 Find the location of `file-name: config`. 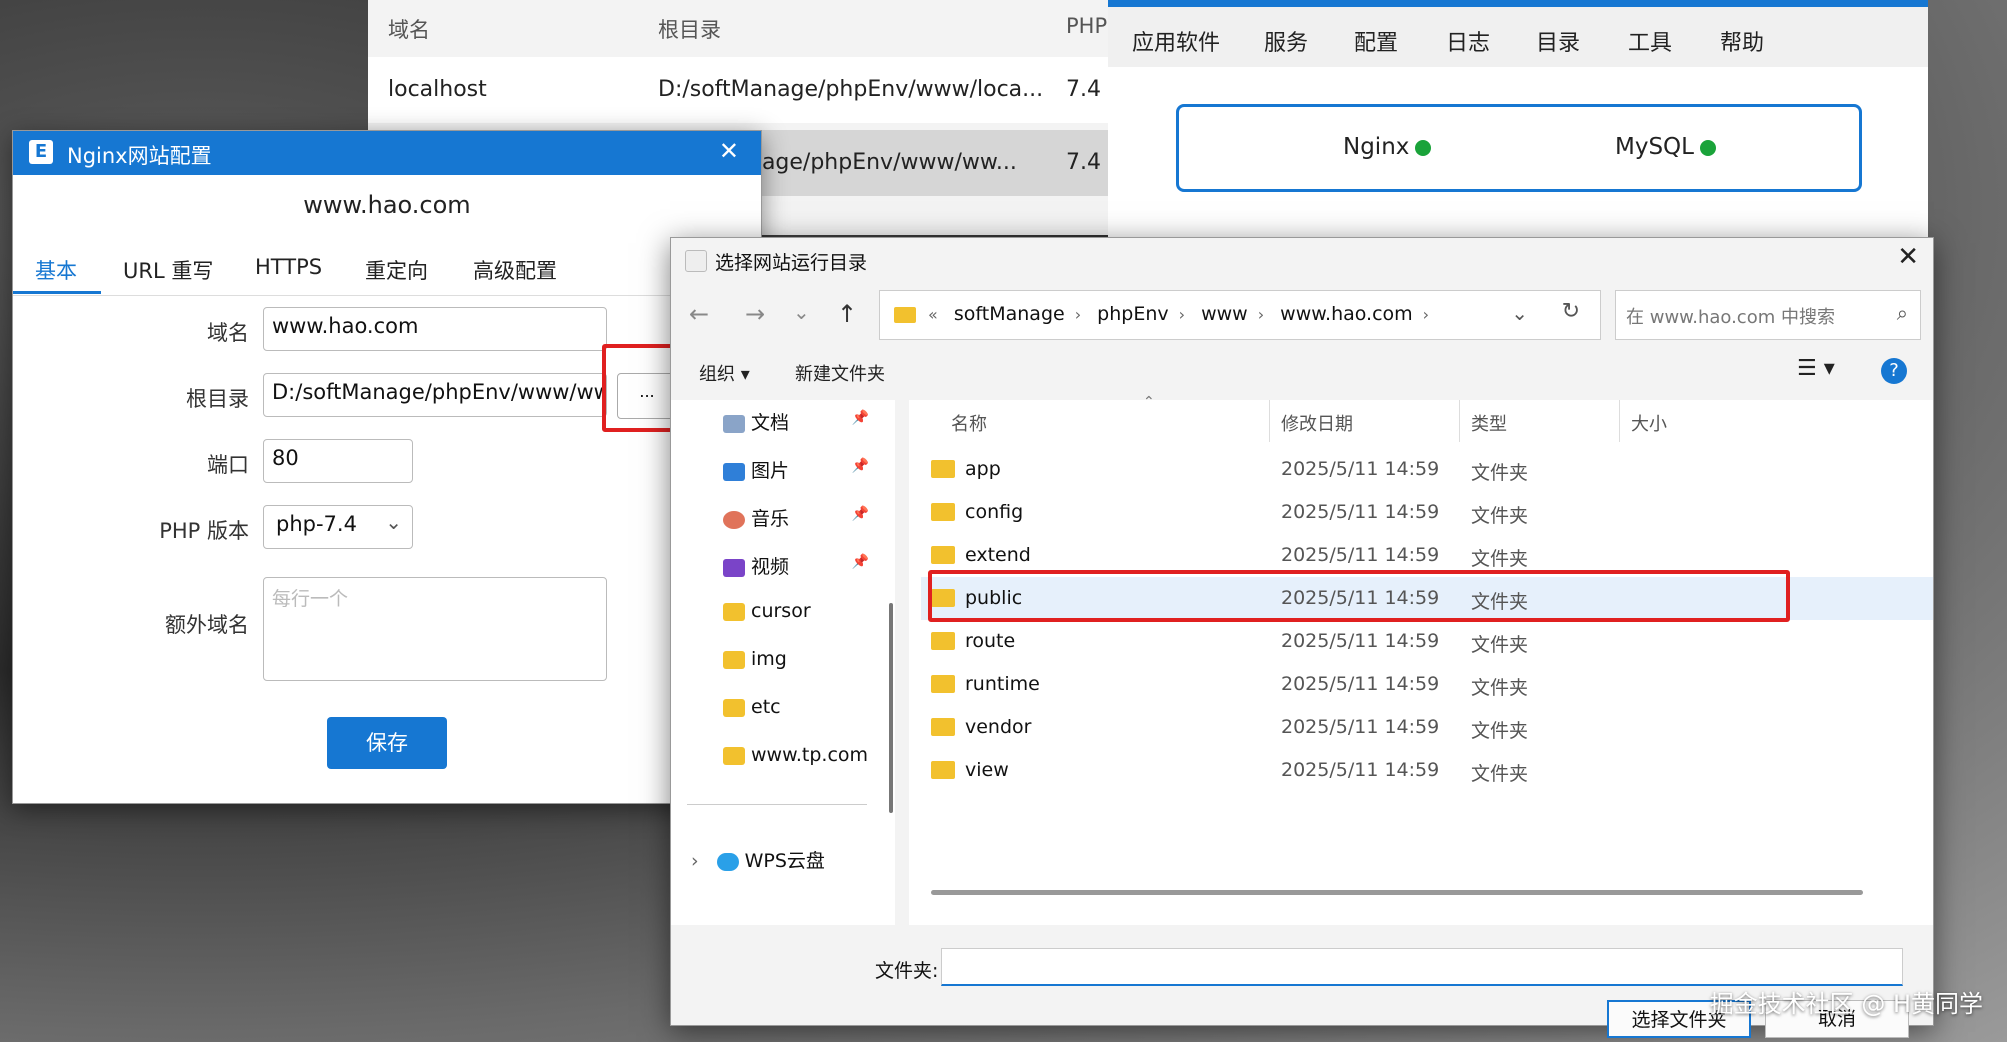

file-name: config is located at coordinates (994, 512).